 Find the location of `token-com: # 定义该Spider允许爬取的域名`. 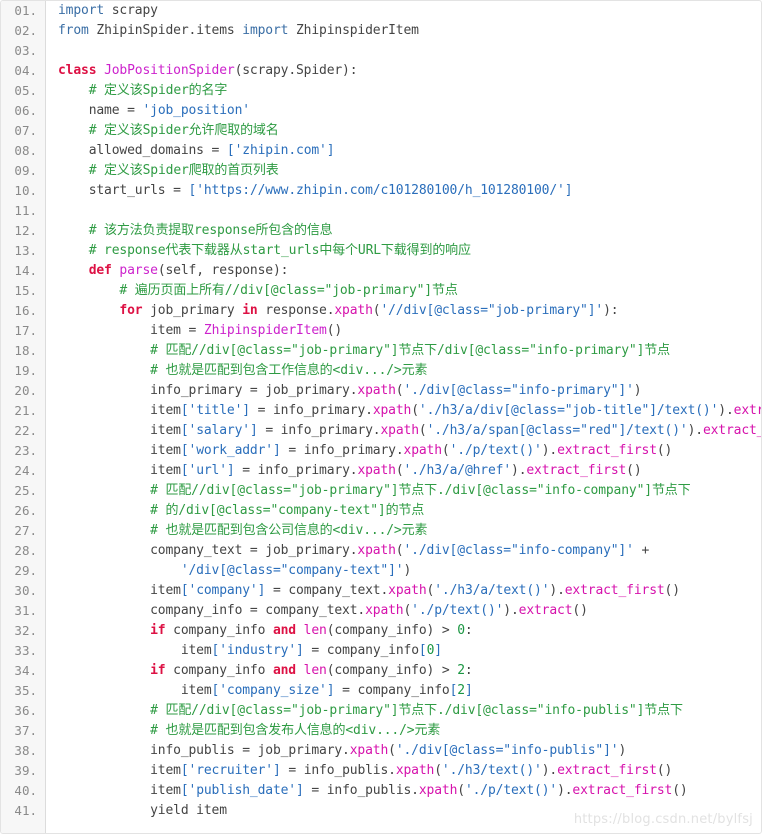

token-com: # 定义该Spider允许爬取的域名 is located at coordinates (168, 130).